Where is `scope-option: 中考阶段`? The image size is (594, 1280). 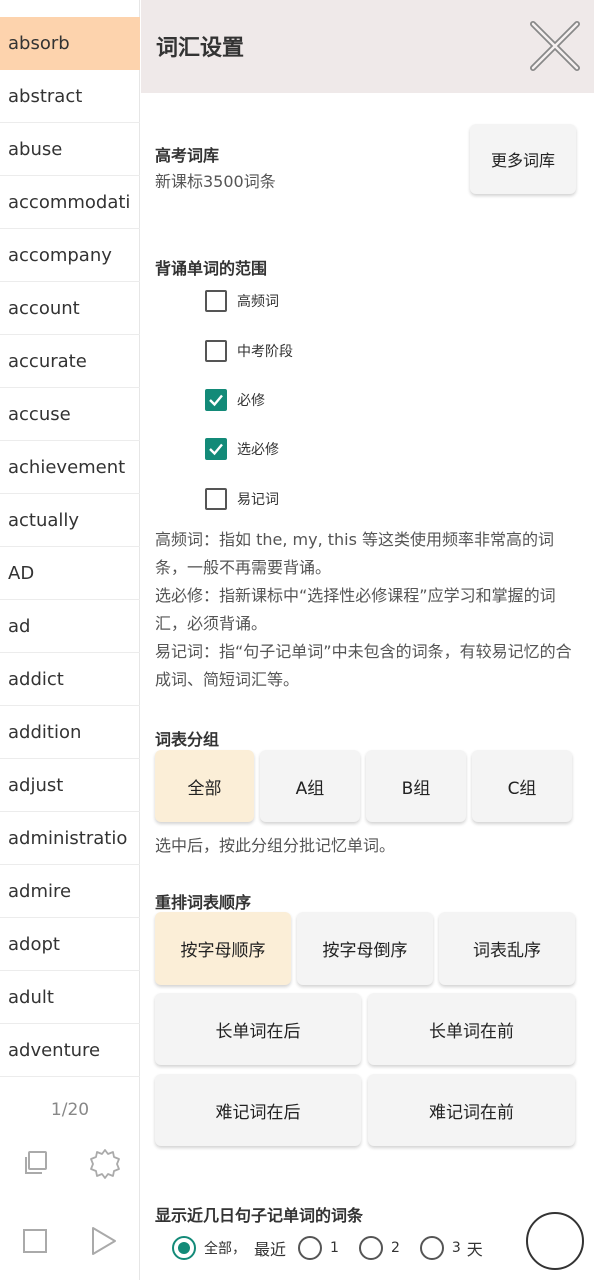 scope-option: 中考阶段 is located at coordinates (249, 351).